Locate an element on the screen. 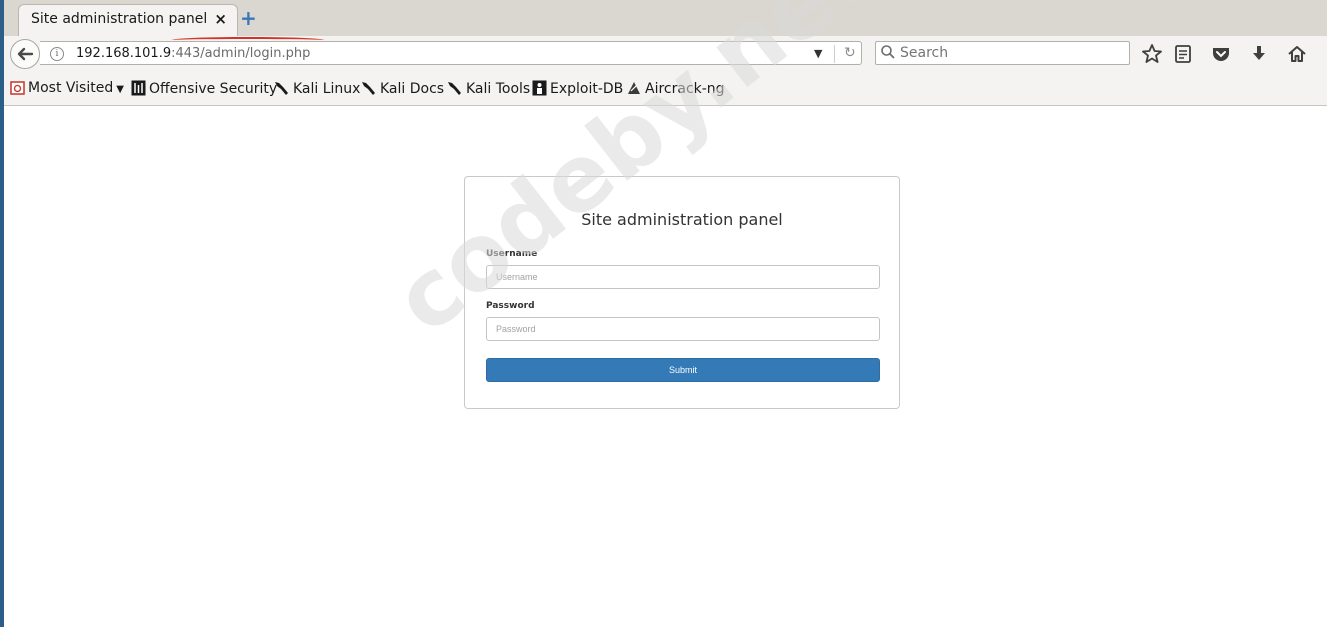 The height and width of the screenshot is (627, 1327). aircrack-icon is located at coordinates (634, 88).